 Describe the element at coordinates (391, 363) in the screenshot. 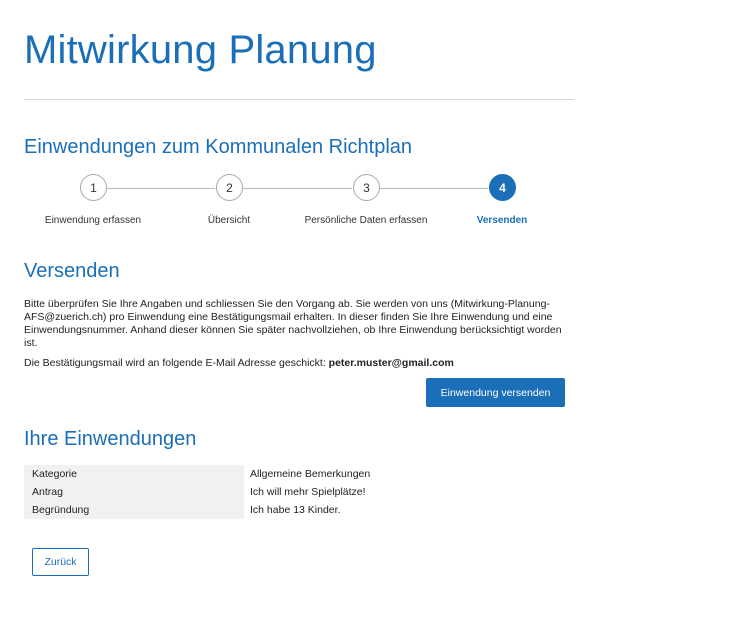

I see `email-address: peter.muster@gmail.com` at that location.